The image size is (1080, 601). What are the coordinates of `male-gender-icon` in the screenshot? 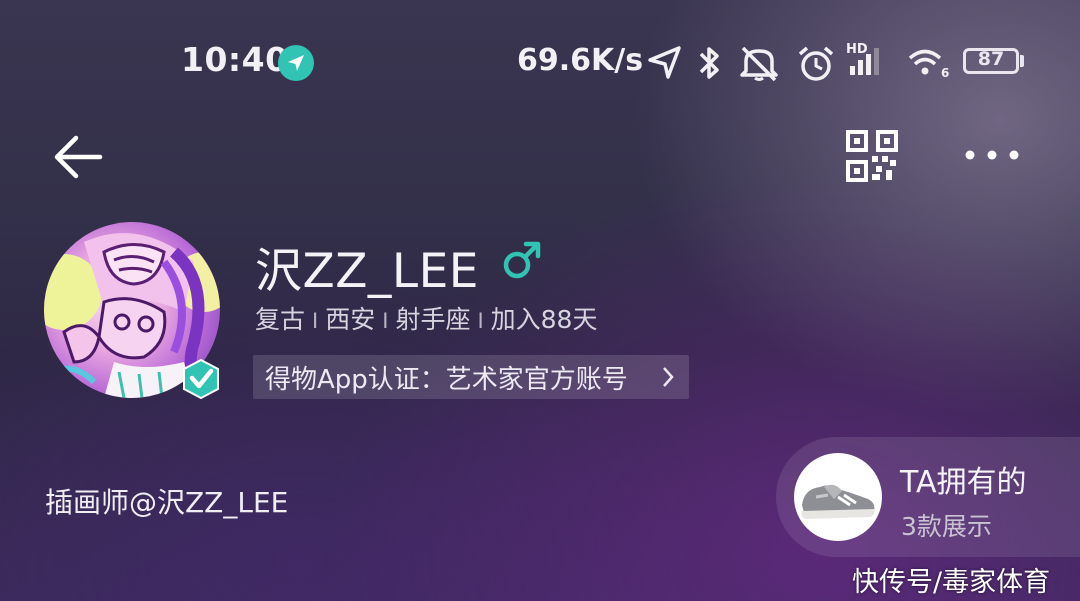 It's located at (522, 260).